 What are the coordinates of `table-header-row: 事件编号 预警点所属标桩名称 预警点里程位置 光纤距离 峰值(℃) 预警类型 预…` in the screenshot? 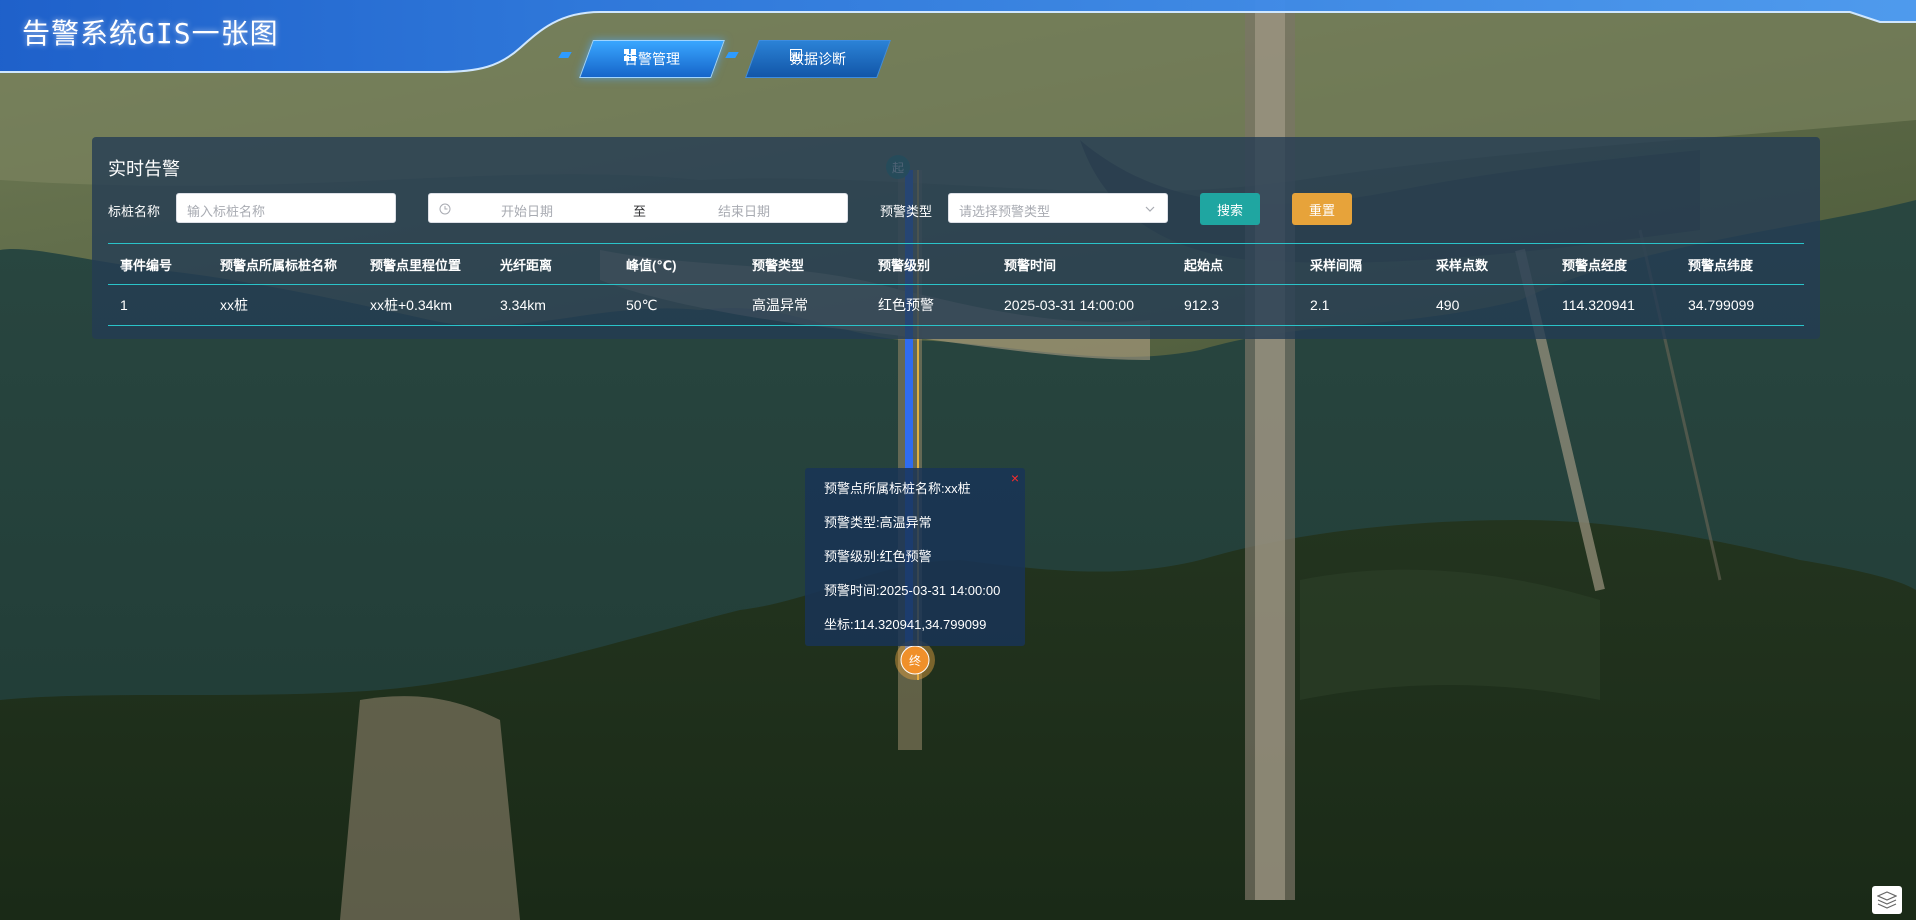 It's located at (956, 264).